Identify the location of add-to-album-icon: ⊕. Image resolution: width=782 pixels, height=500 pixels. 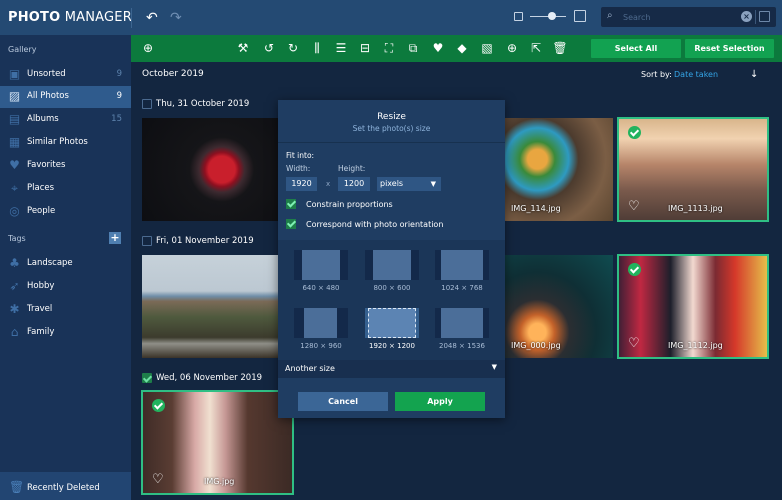
(512, 48).